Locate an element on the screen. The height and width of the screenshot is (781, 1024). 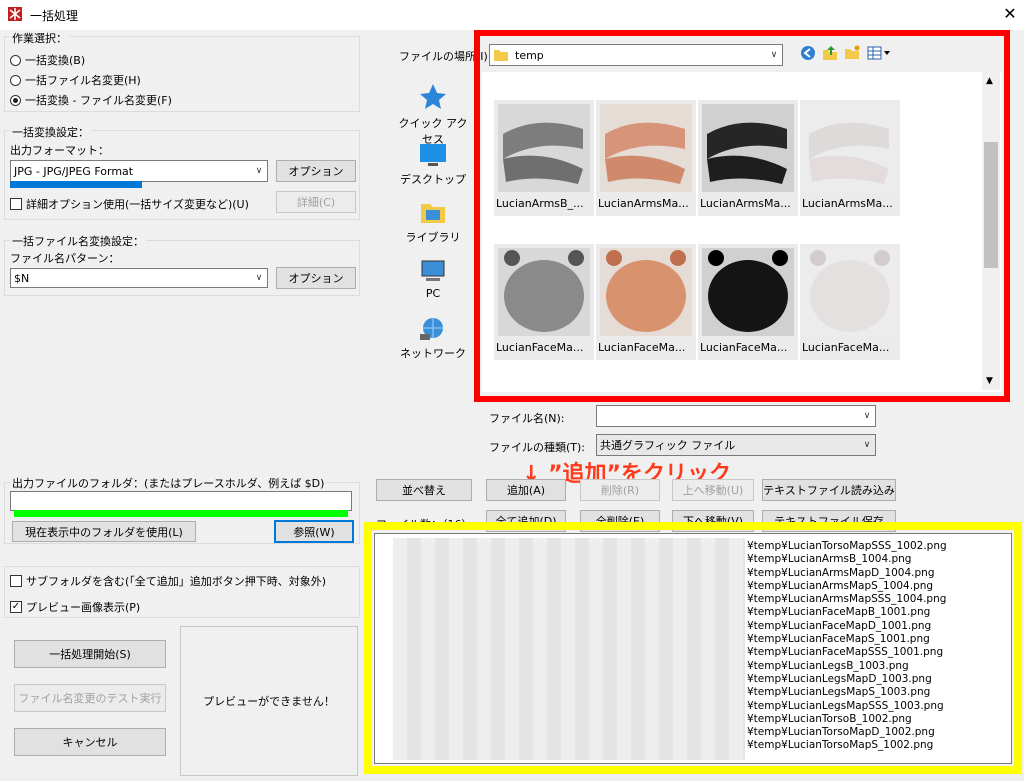
output-highlight-bar is located at coordinates (181, 513).